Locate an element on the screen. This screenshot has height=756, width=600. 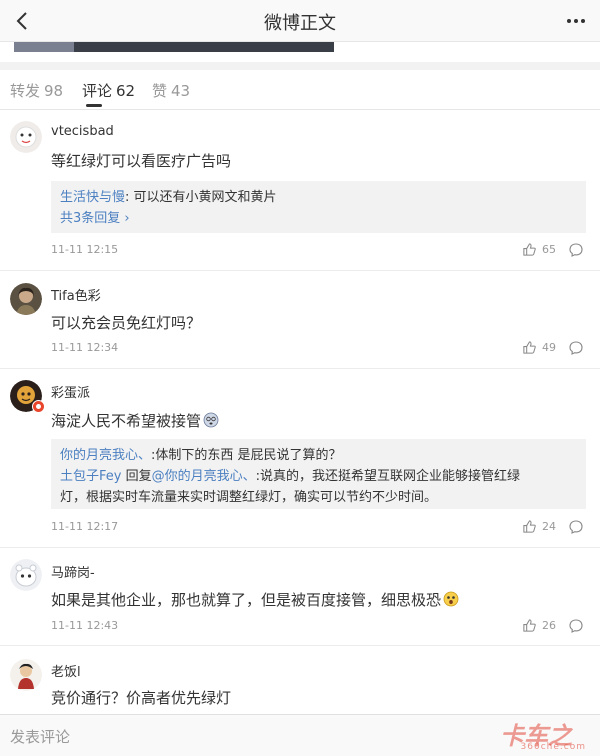
comment-time: 11-11 12:34 is located at coordinates (85, 347).